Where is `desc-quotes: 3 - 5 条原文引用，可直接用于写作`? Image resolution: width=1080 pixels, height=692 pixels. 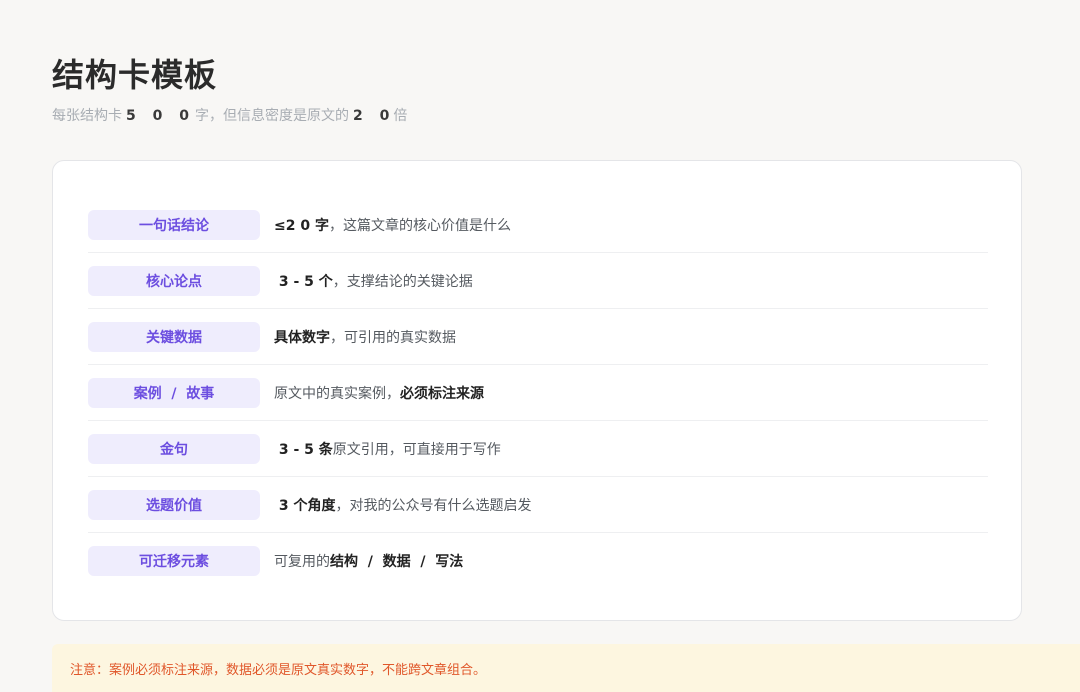
desc-quotes: 3 - 5 条原文引用，可直接用于写作 is located at coordinates (387, 449).